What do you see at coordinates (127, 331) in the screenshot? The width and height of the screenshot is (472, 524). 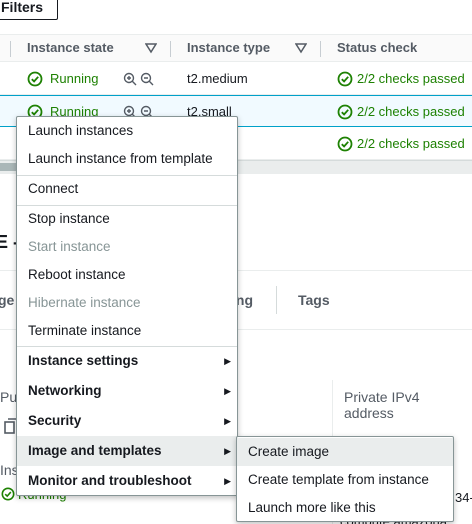 I see `menu-item-terminate-instance: Terminate instance` at bounding box center [127, 331].